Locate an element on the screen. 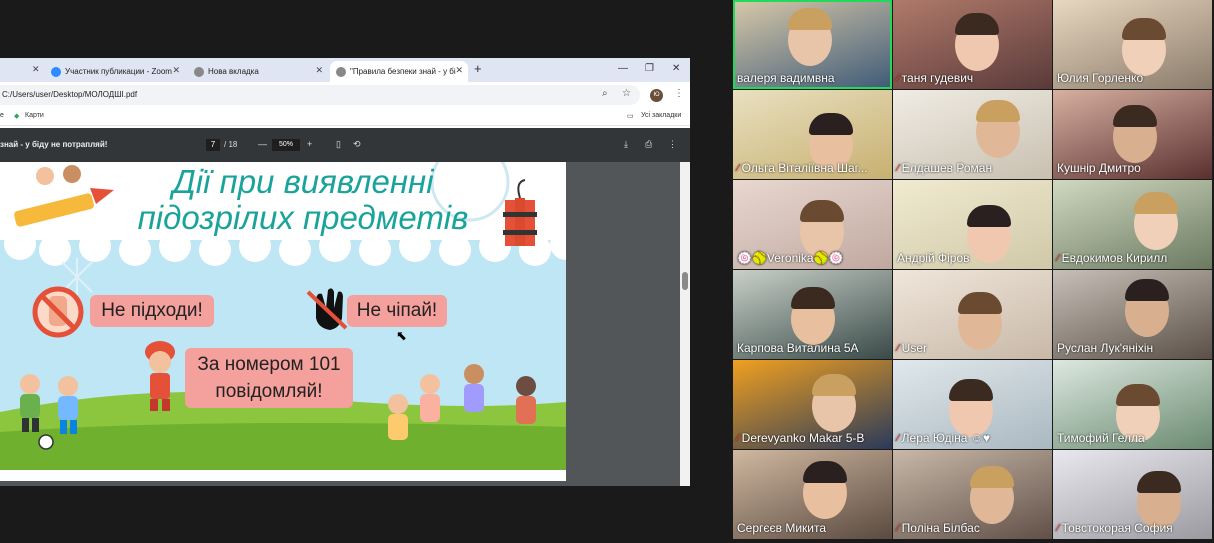 The height and width of the screenshot is (543, 1214). participant-name-text: Тимофий Гелла is located at coordinates (1101, 438).